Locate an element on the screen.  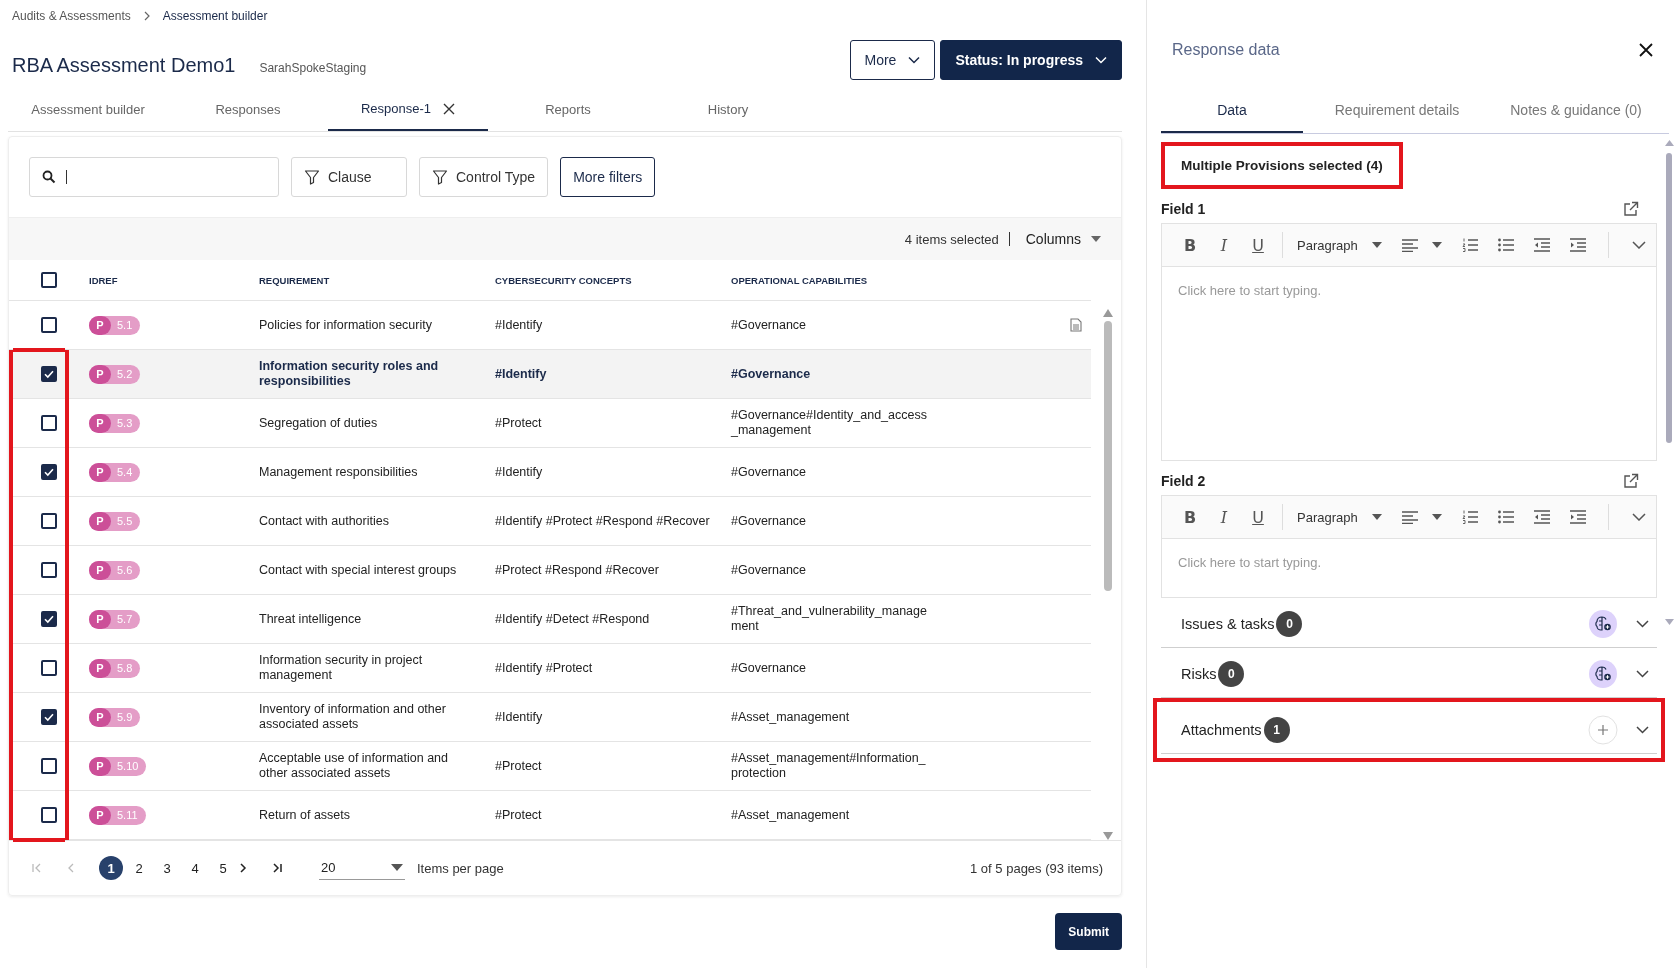
panel-title: Response data is located at coordinates (1226, 50).